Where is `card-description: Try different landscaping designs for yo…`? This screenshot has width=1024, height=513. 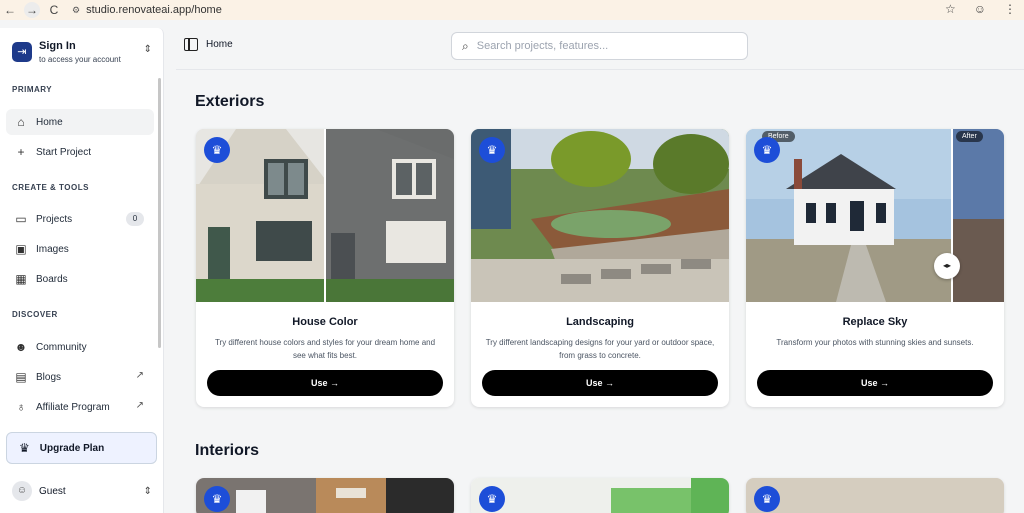
card-description: Try different landscaping designs for yo… is located at coordinates (600, 349).